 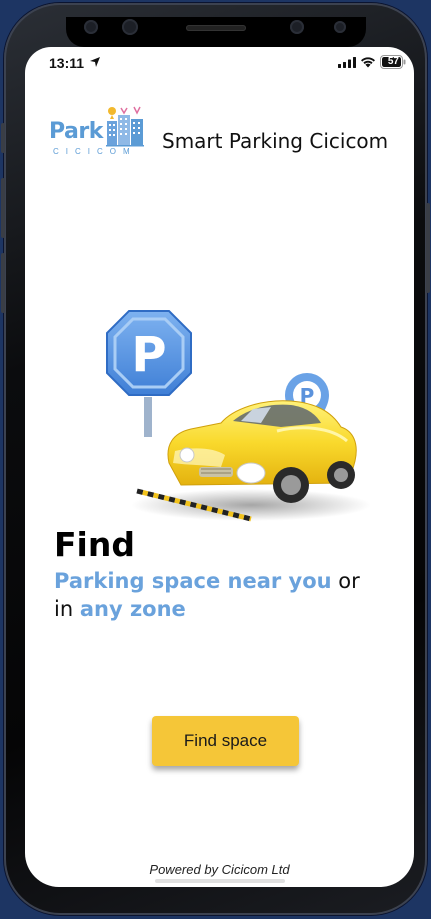 What do you see at coordinates (428, 248) in the screenshot?
I see `power-button` at bounding box center [428, 248].